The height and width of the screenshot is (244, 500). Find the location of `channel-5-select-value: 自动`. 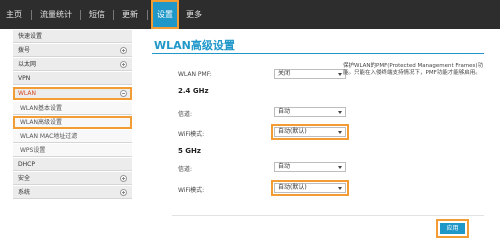

channel-5-select-value: 自动 is located at coordinates (284, 166).